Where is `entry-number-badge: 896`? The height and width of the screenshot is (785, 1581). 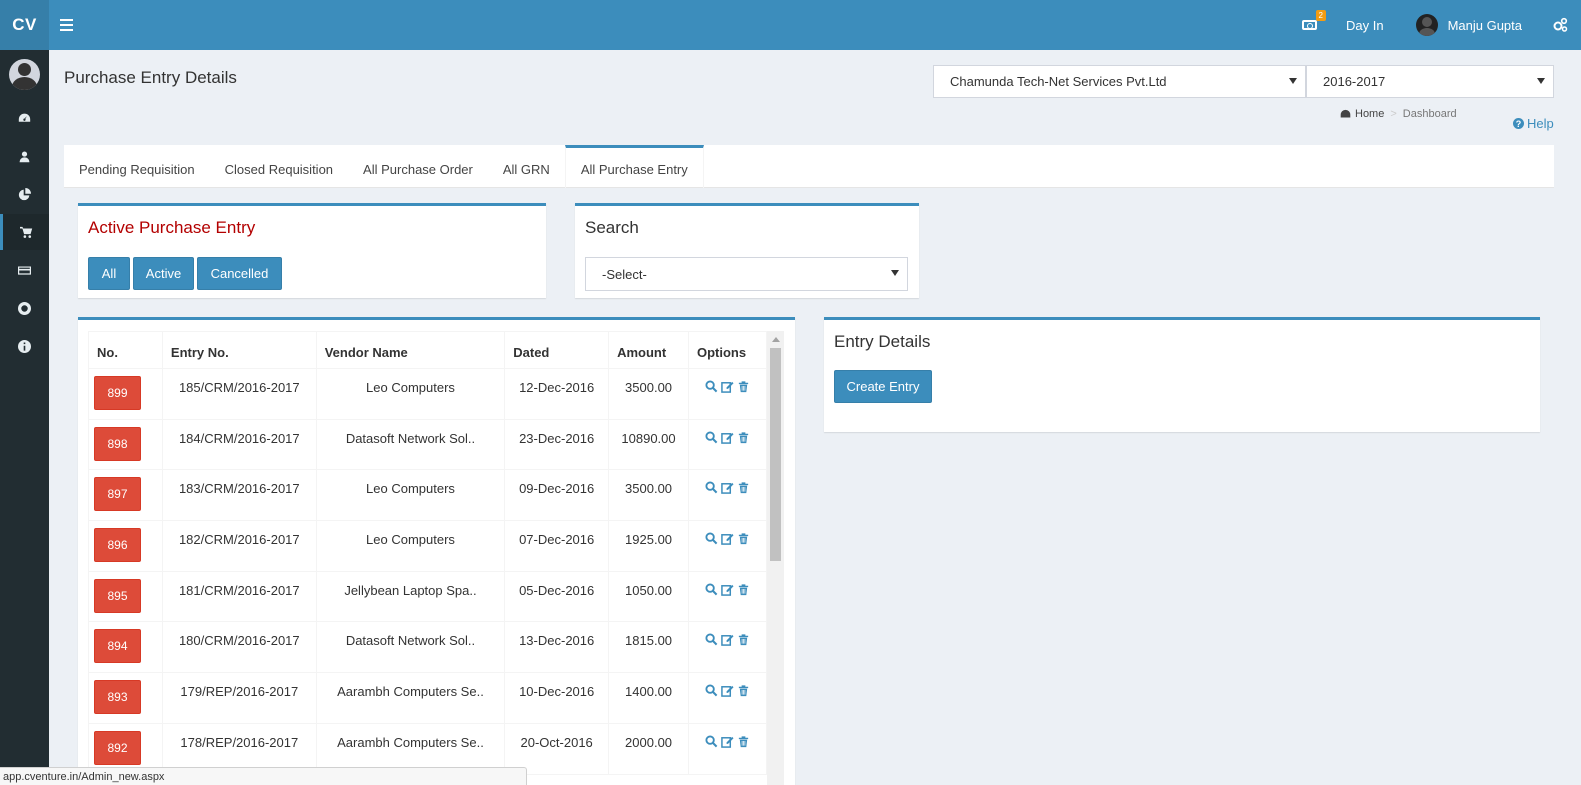
entry-number-badge: 896 is located at coordinates (117, 545).